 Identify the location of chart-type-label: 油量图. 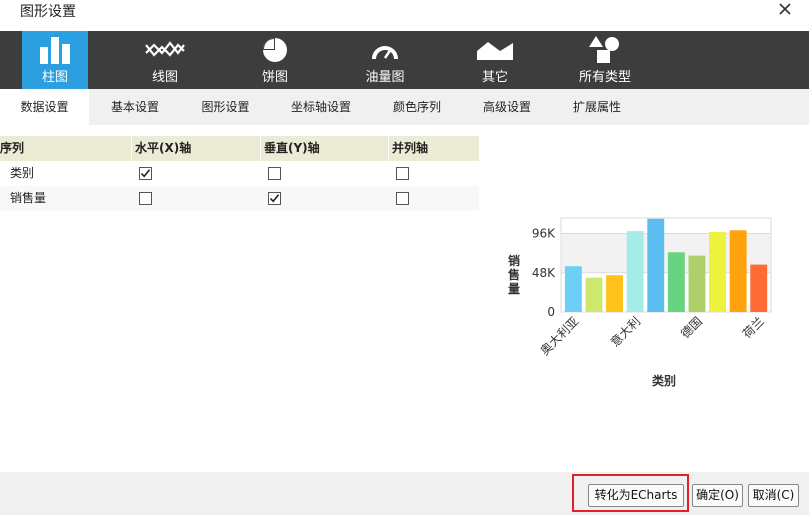
(385, 77).